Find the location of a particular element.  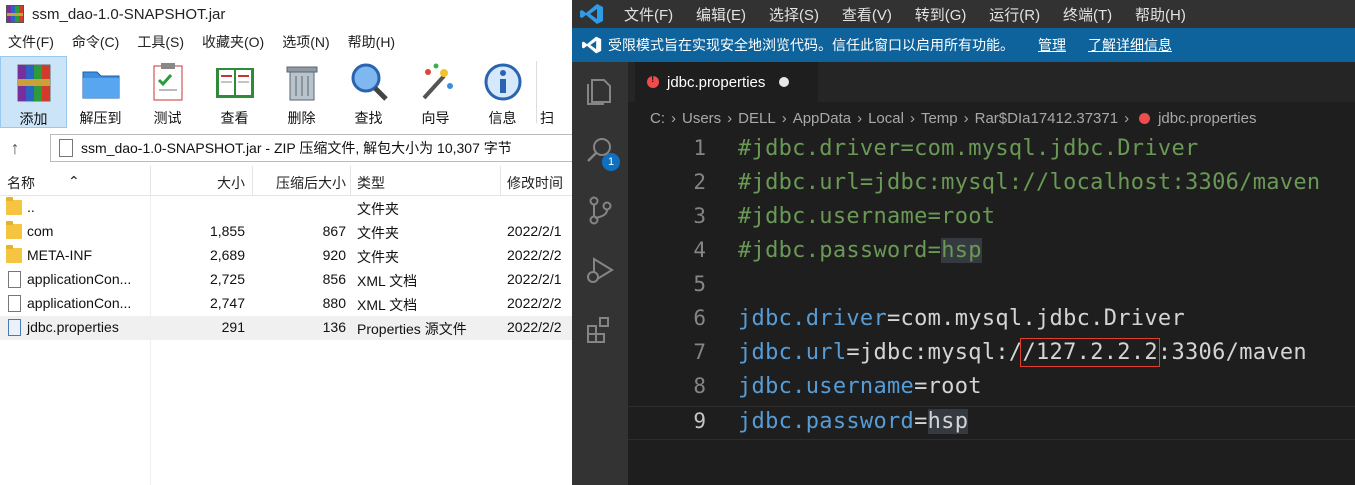

winrar-toolbar: 添加 解压到 测试 查看 删除 查找 向导 信息 扫 is located at coordinates (286, 92).